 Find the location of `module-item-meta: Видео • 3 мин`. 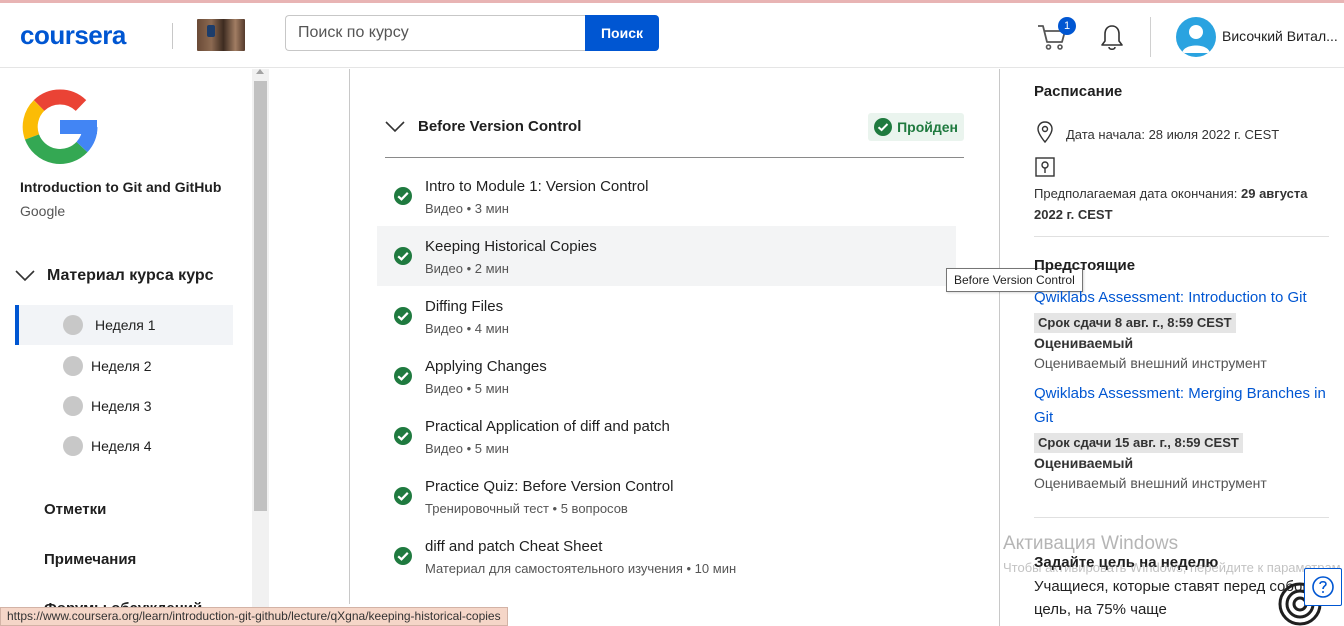

module-item-meta: Видео • 3 мин is located at coordinates (467, 208).